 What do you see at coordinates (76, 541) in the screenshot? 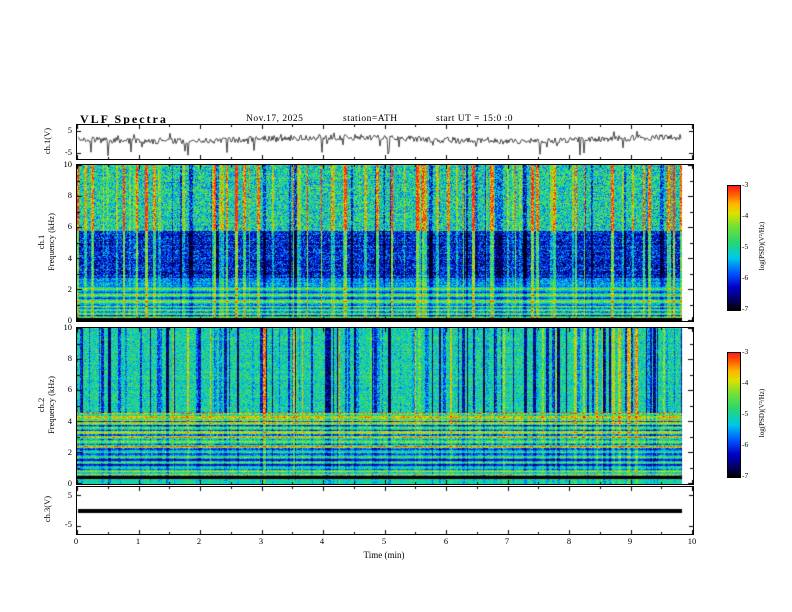
I see `x-tick-label: 0` at bounding box center [76, 541].